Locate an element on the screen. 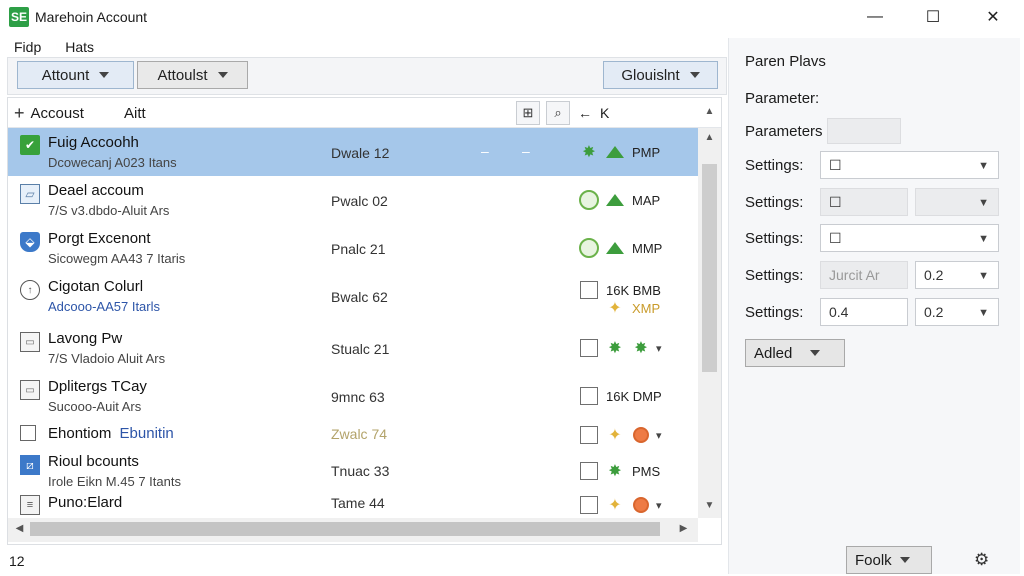 The width and height of the screenshot is (1024, 576). settings-field: Jurcit Ar is located at coordinates (864, 275).